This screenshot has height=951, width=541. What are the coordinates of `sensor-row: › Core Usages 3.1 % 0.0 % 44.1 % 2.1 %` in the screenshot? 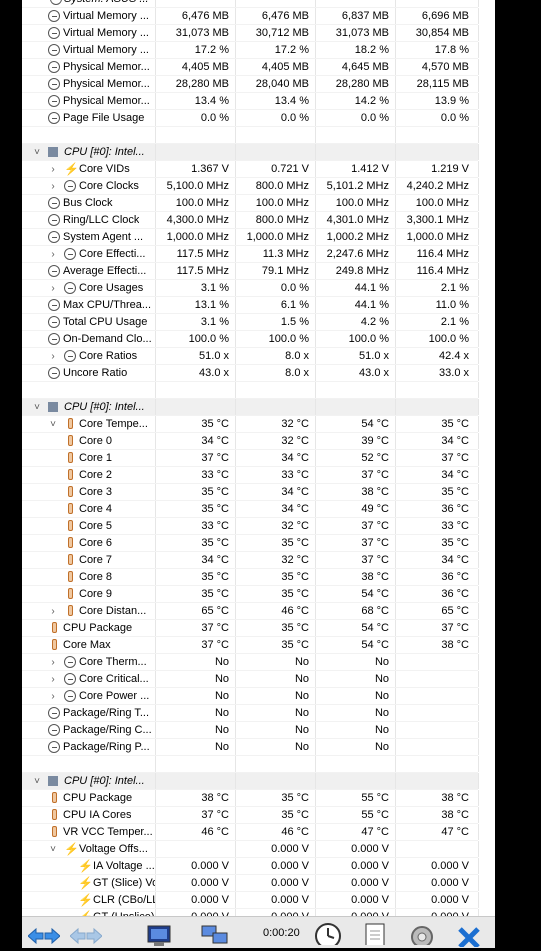 It's located at (250, 288).